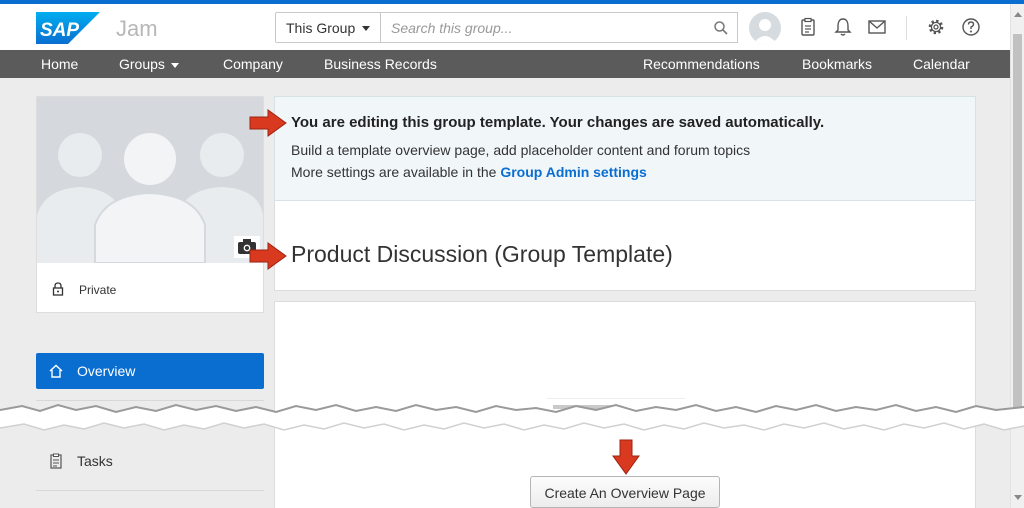 The width and height of the screenshot is (1024, 508). Describe the element at coordinates (150, 463) in the screenshot. I see `sidebar-item-tasks: Tasks` at that location.